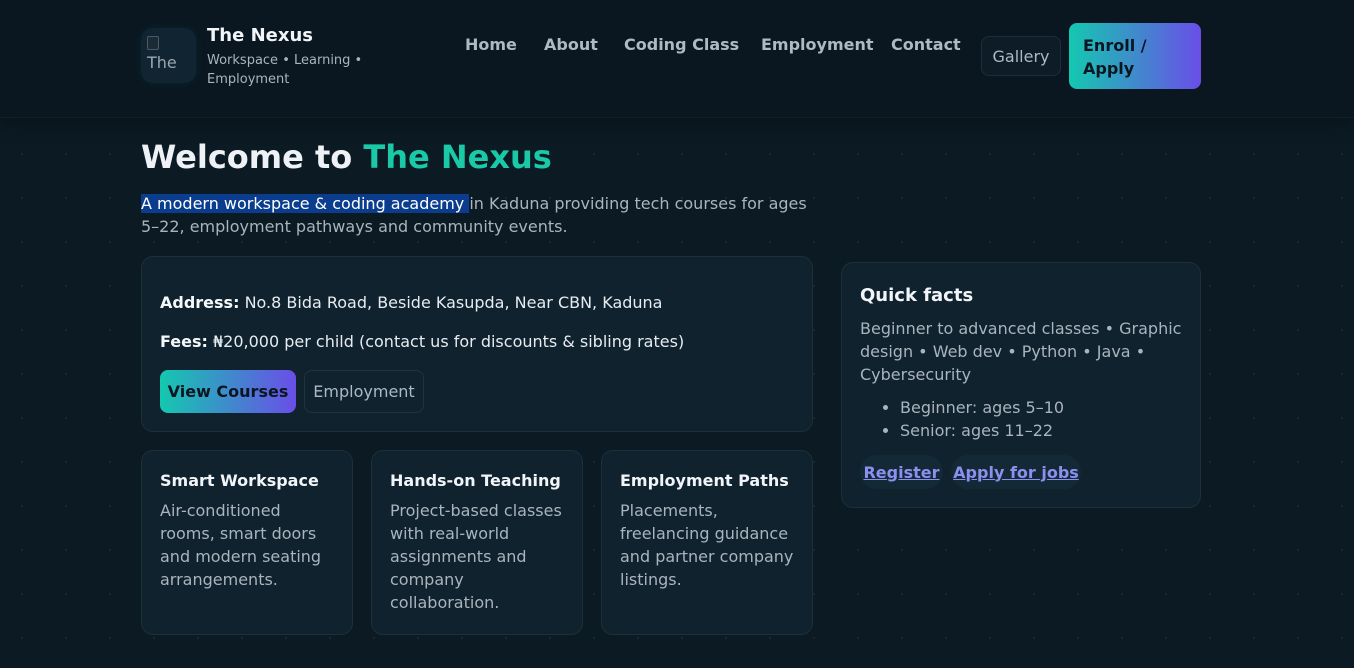 This screenshot has width=1354, height=668. What do you see at coordinates (305, 203) in the screenshot?
I see `selected-text: A modern workspace & coding academy` at bounding box center [305, 203].